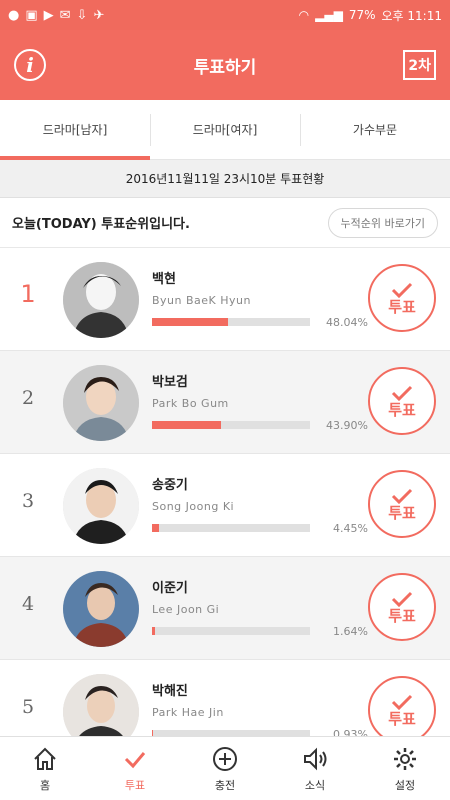  I want to click on mail-icon: ✉, so click(65, 15).